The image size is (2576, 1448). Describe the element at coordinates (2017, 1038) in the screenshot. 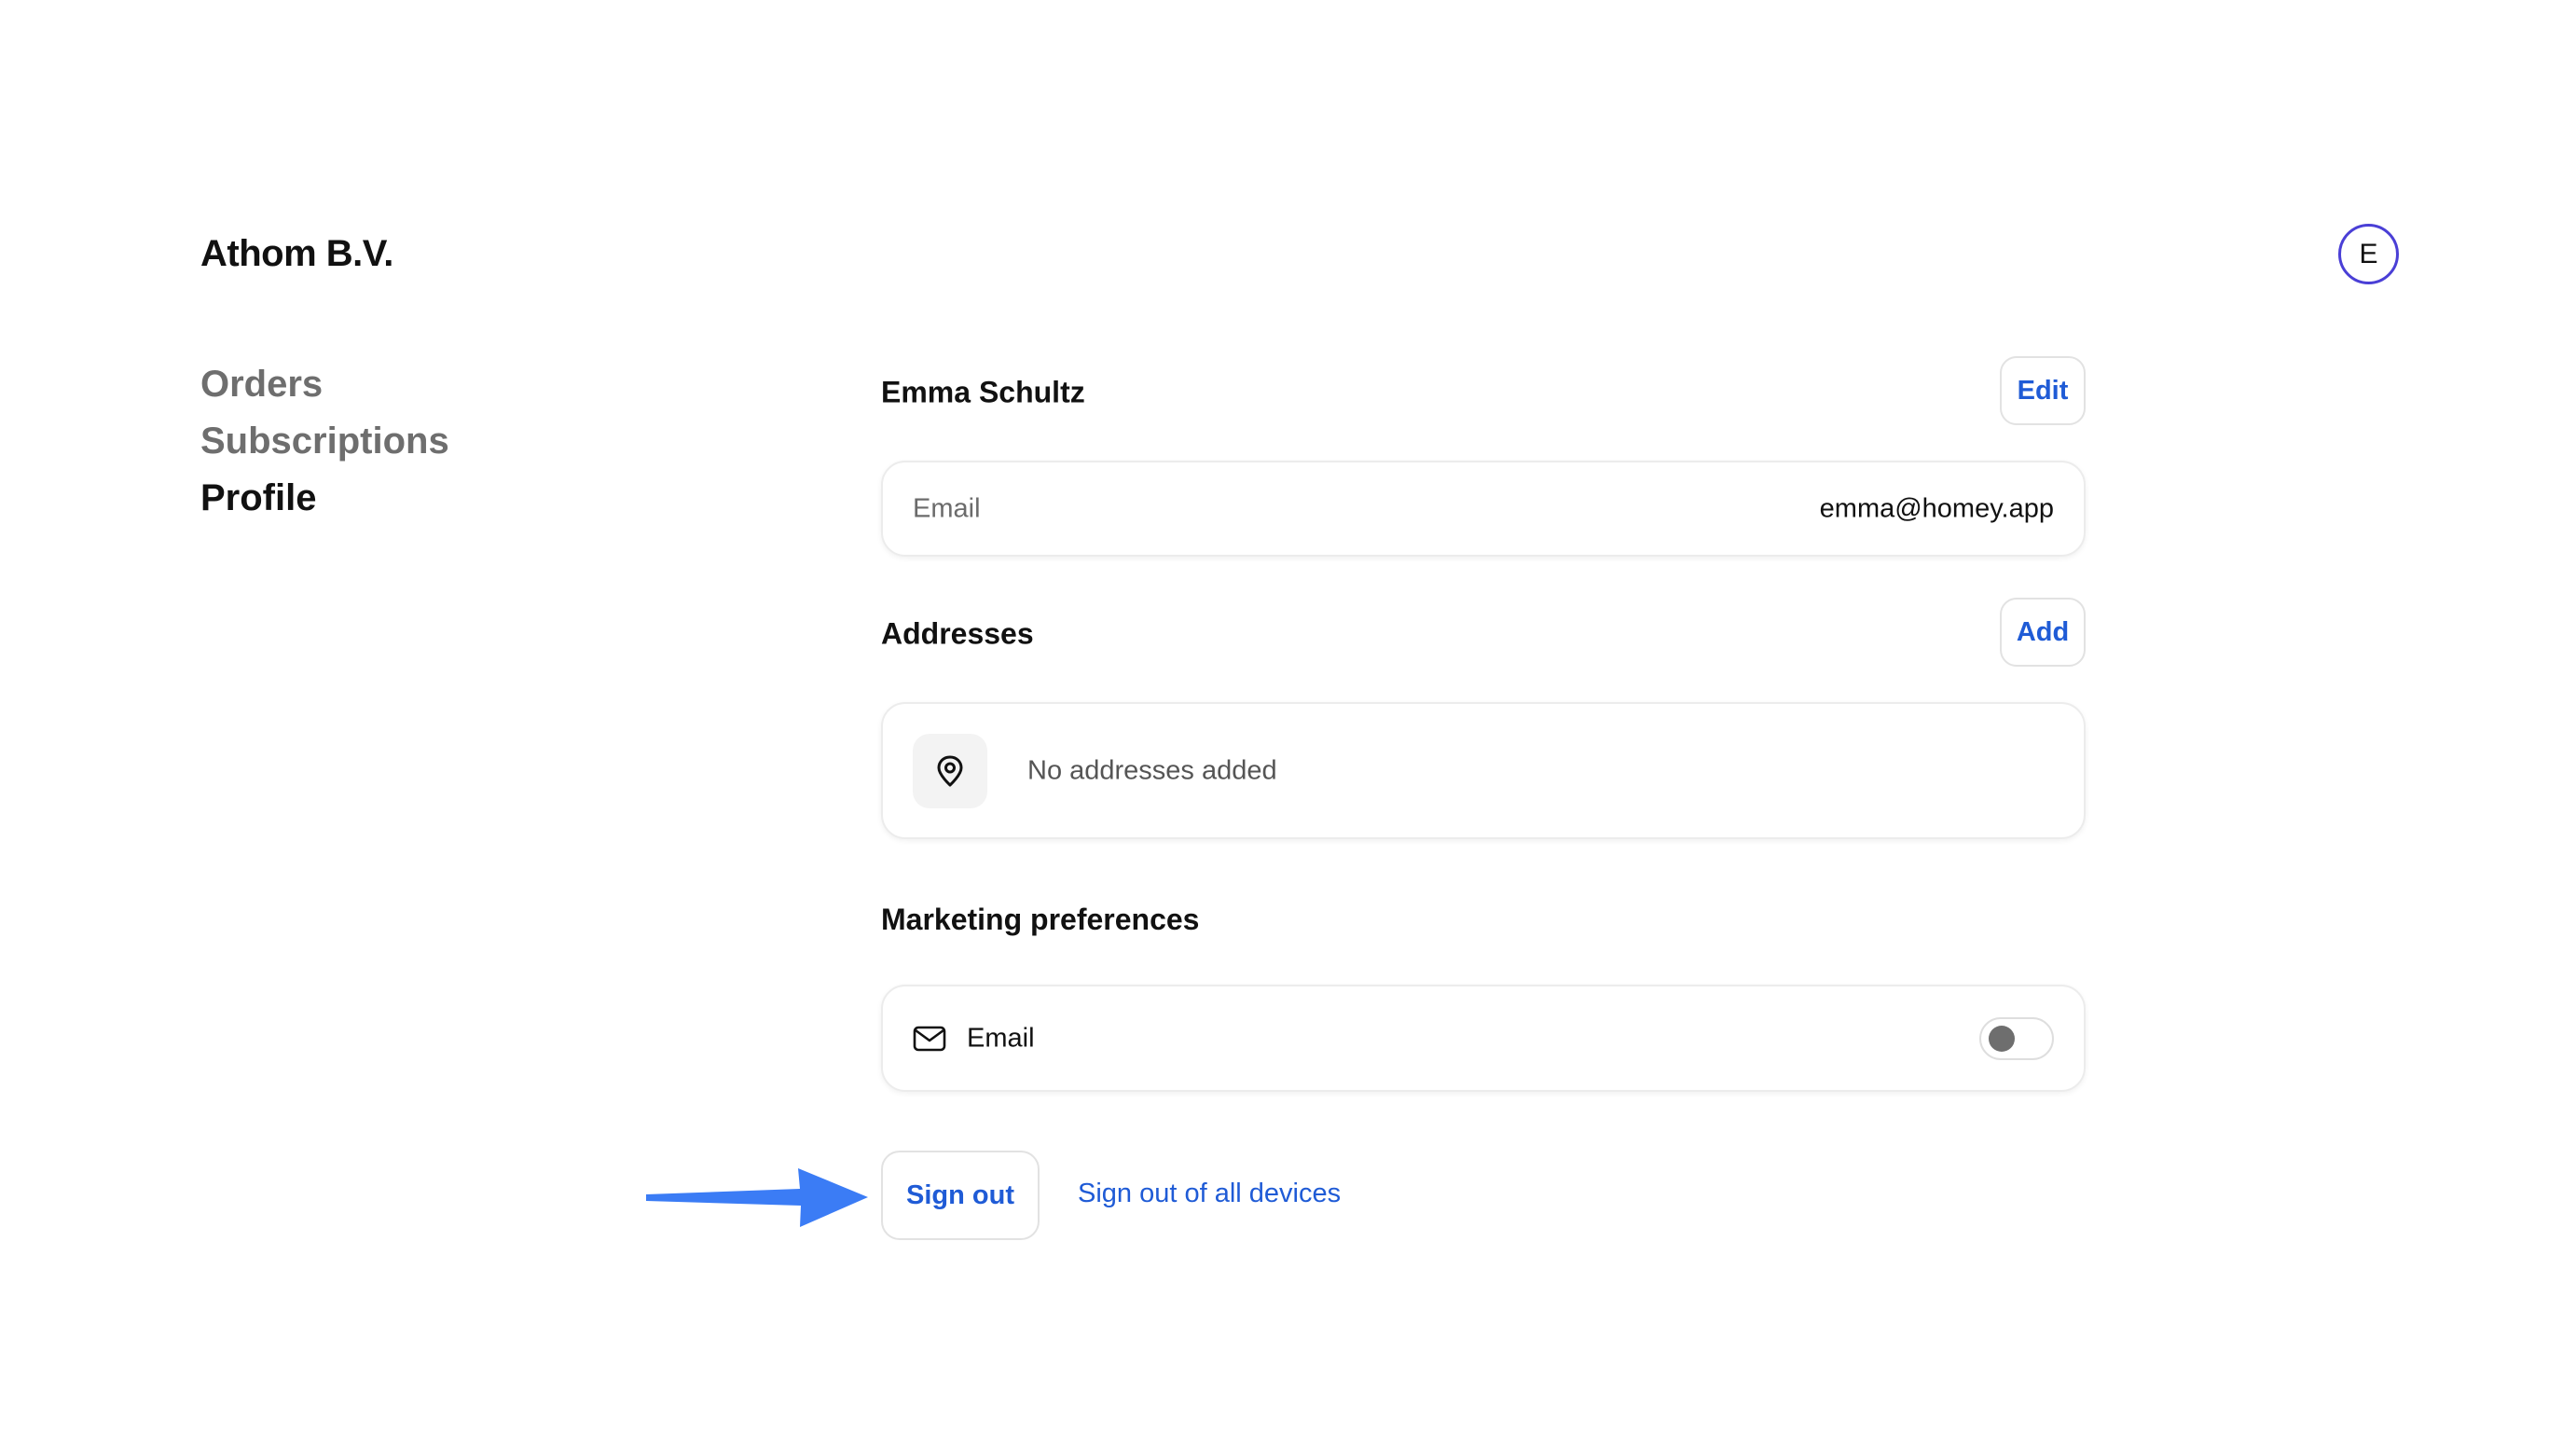

I see `marketing-email-toggle` at that location.